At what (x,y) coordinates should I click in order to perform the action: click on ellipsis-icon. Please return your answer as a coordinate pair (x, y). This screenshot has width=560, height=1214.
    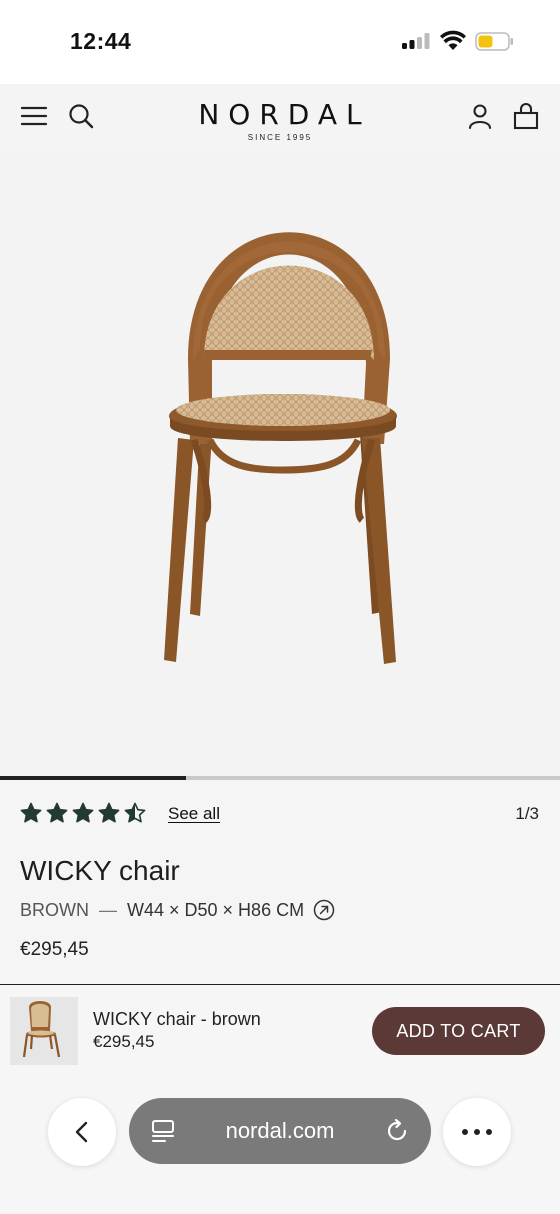
    Looking at the image, I should click on (477, 1132).